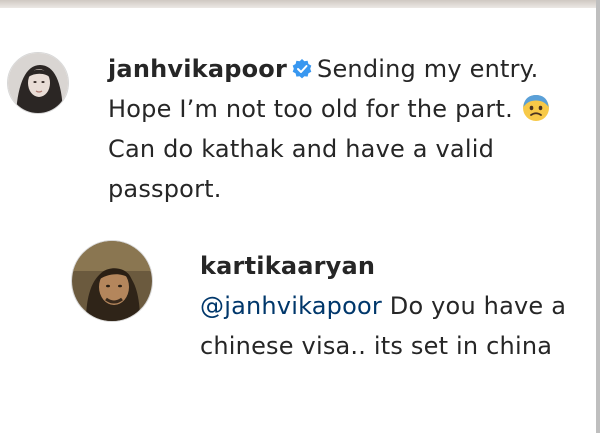 The height and width of the screenshot is (433, 600). I want to click on top-border-strip, so click(300, 4).